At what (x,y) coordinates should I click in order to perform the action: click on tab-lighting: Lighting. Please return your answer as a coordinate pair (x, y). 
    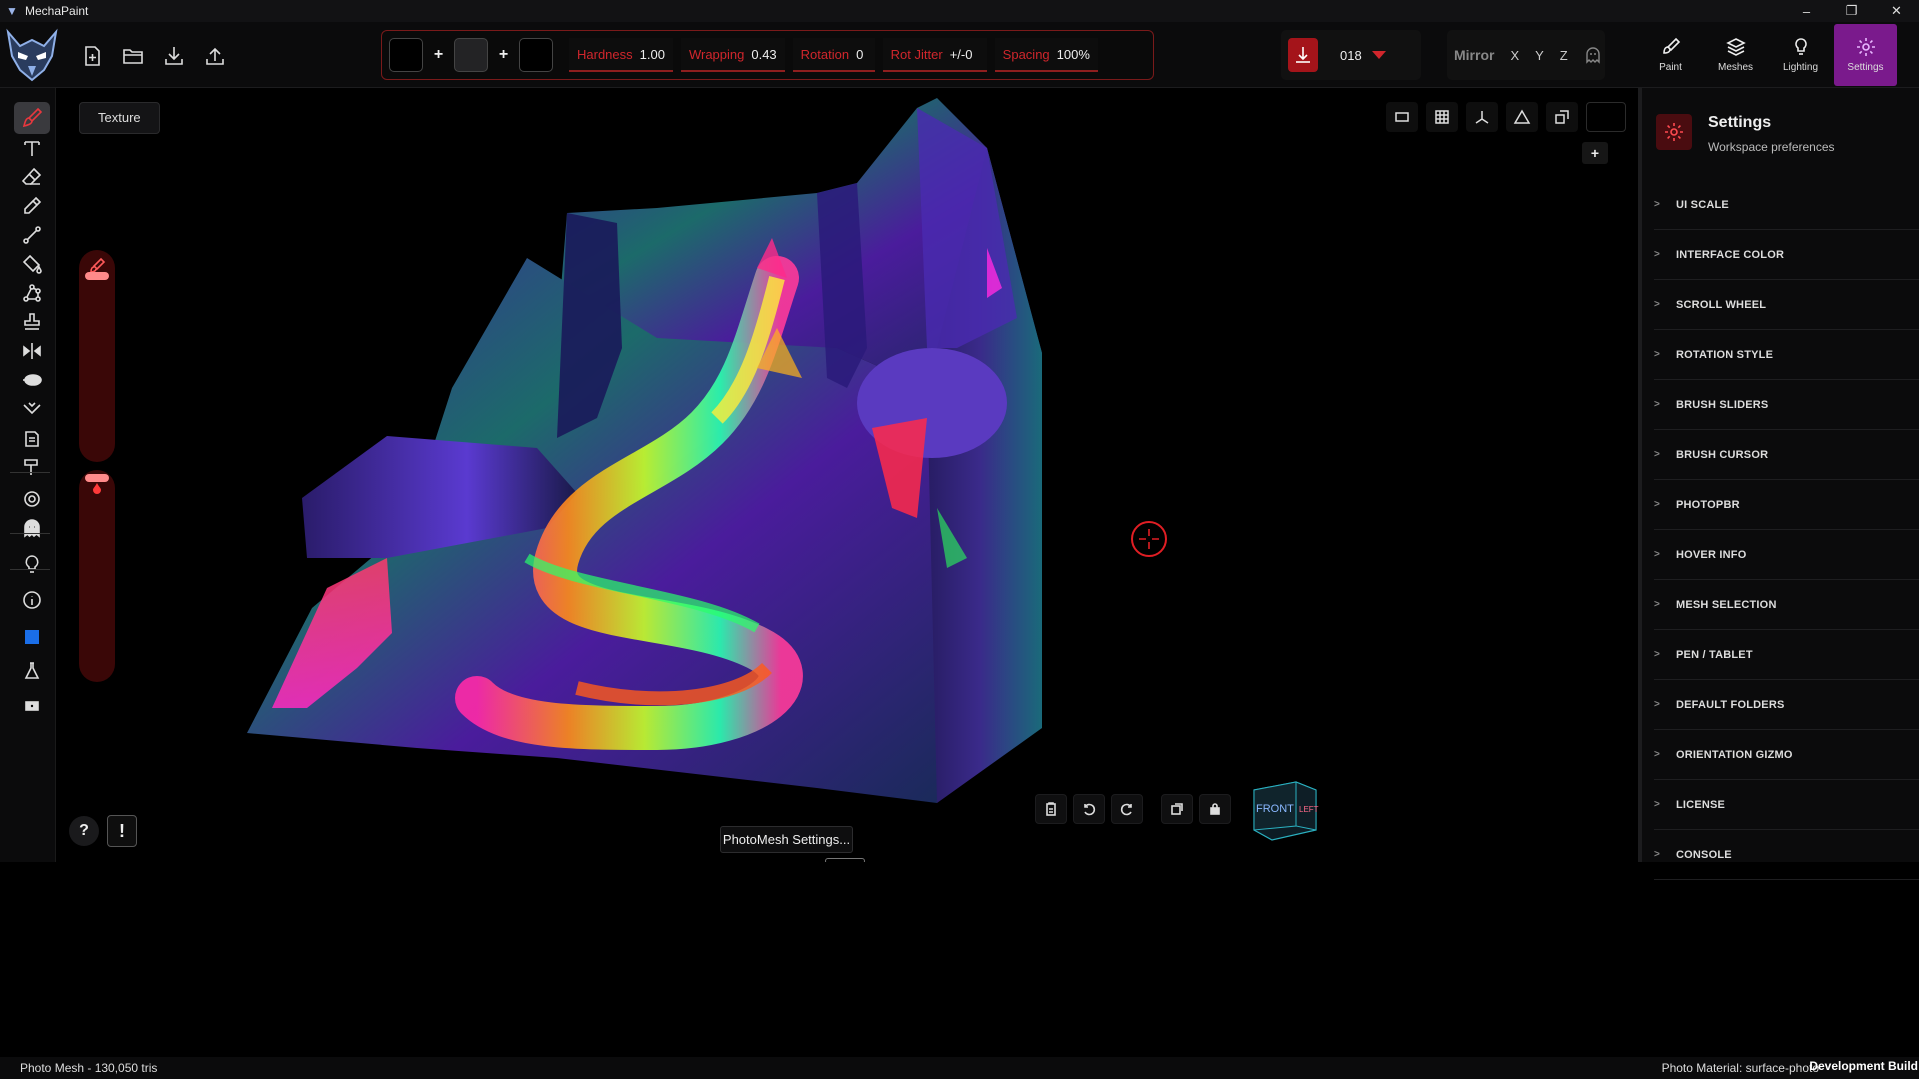
    Looking at the image, I should click on (1800, 55).